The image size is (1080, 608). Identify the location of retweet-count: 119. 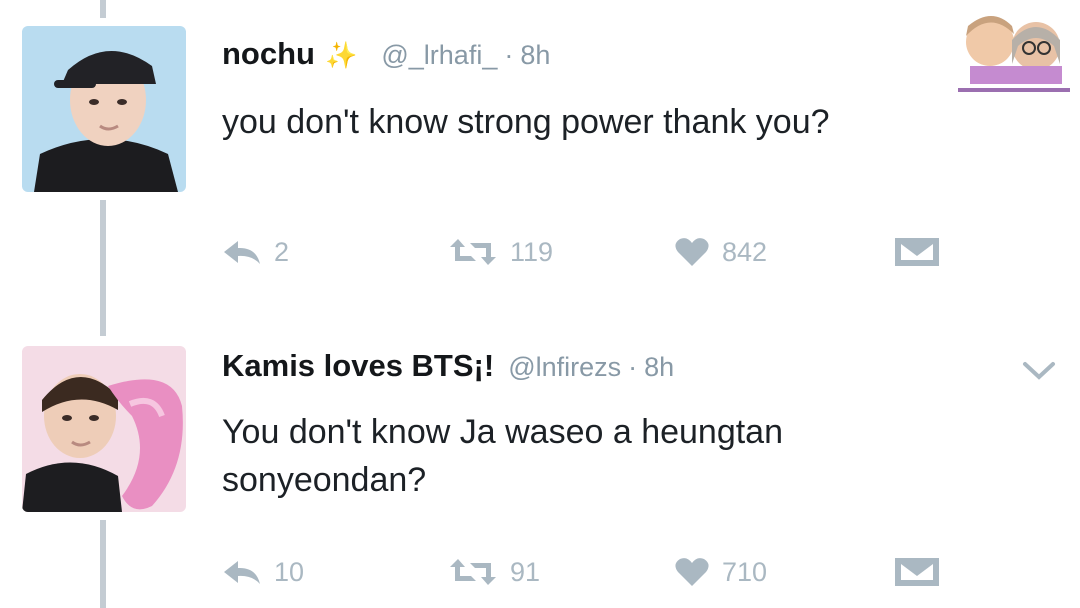
(532, 251).